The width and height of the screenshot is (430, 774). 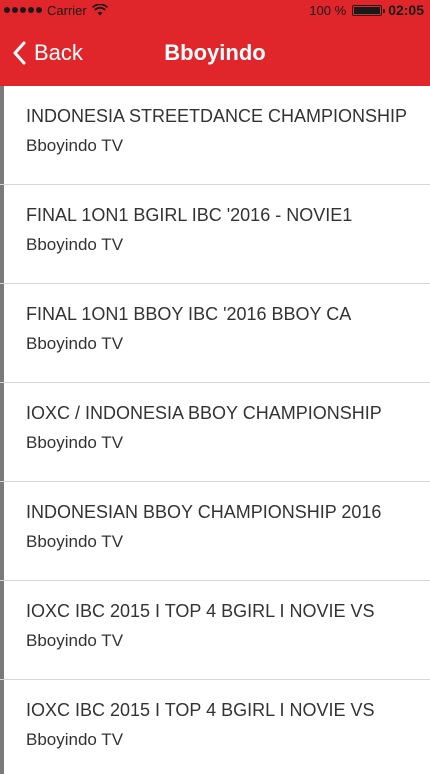 What do you see at coordinates (406, 10) in the screenshot?
I see `clock: 02:05` at bounding box center [406, 10].